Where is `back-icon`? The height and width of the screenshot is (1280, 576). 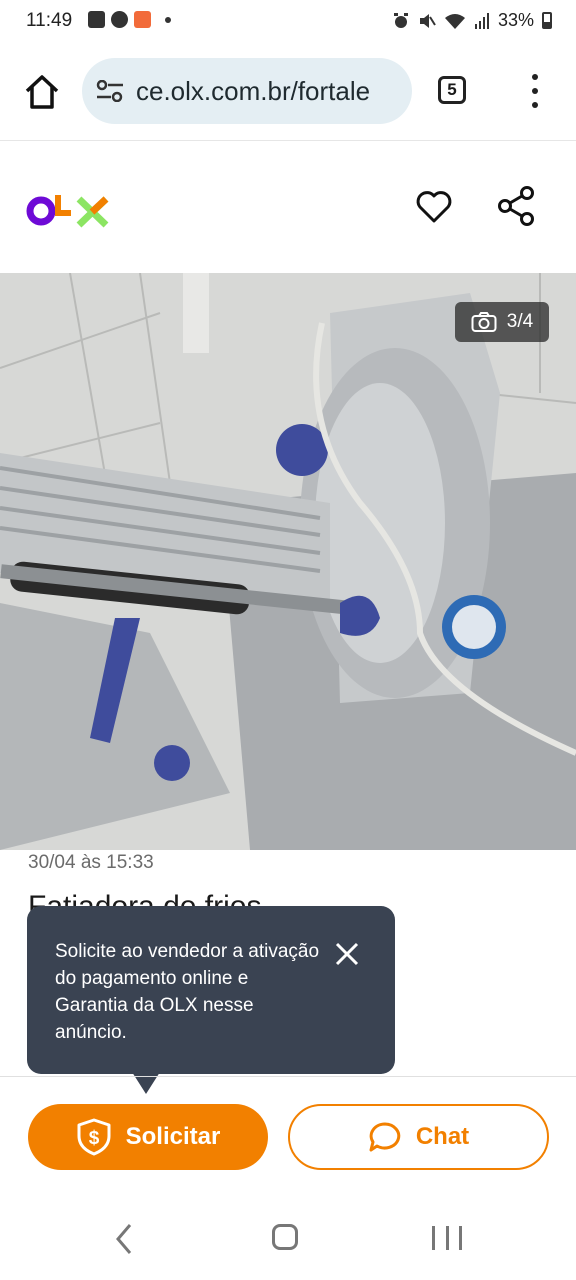 back-icon is located at coordinates (124, 1239).